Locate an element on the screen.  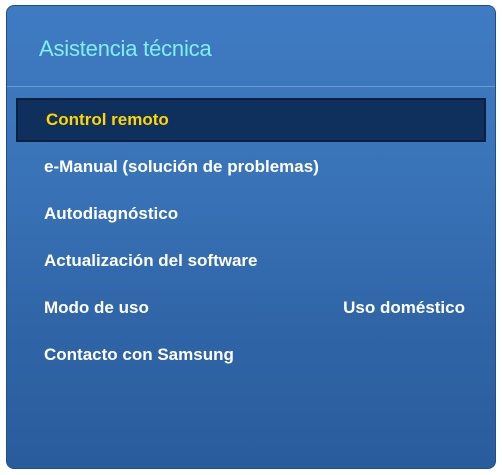
menu-item-e-manual: e-Manual (solución de problemas) is located at coordinates (251, 167).